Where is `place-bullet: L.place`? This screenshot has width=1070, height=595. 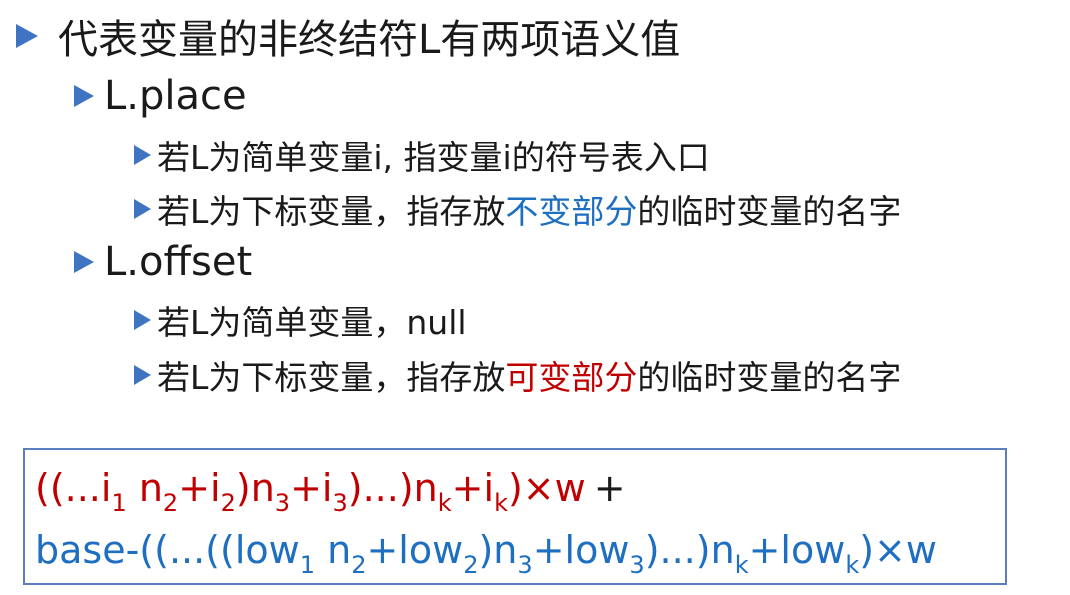 place-bullet: L.place is located at coordinates (160, 96).